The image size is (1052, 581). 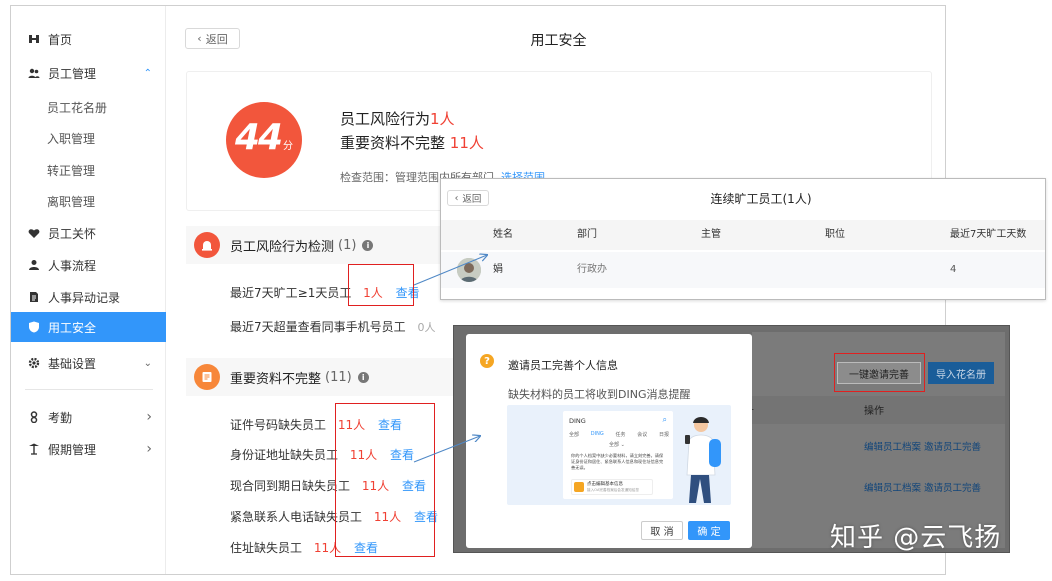 I want to click on preview-tabs: 全部 DING 任务 会议 日报, so click(x=619, y=434).